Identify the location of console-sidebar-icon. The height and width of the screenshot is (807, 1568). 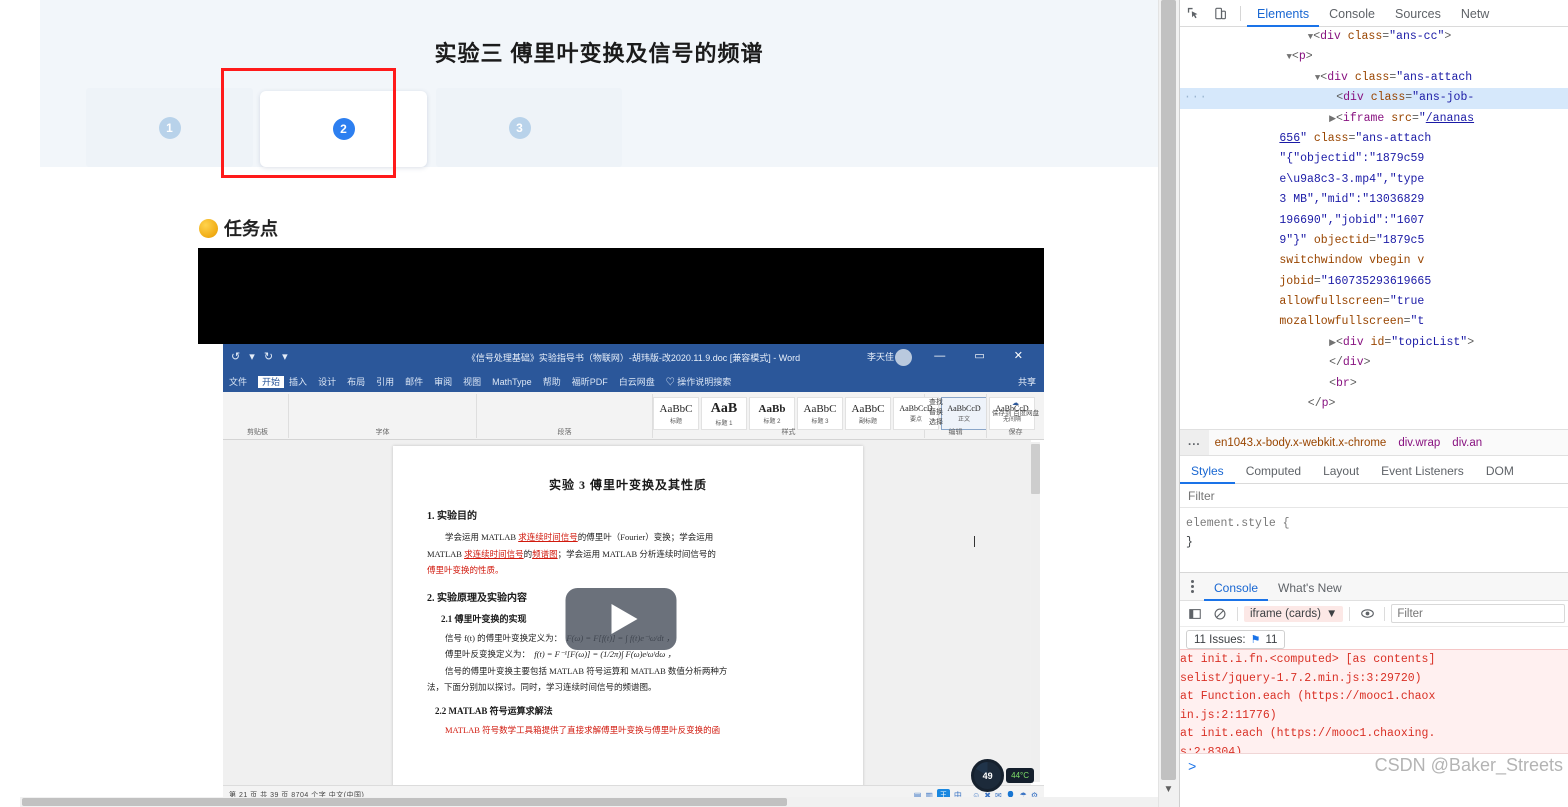
(1195, 614).